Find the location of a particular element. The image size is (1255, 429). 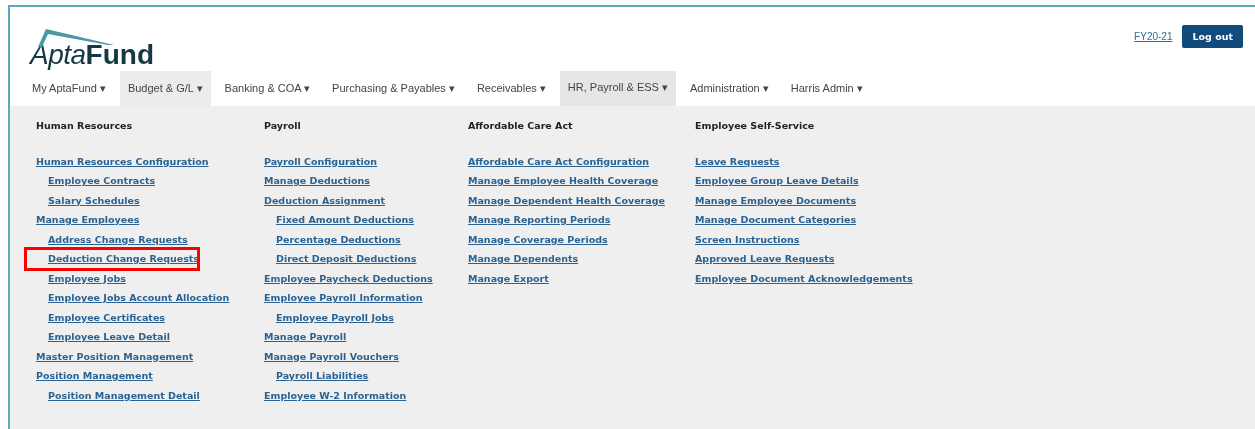

menu-link: Payroll Configuration is located at coordinates (366, 161).